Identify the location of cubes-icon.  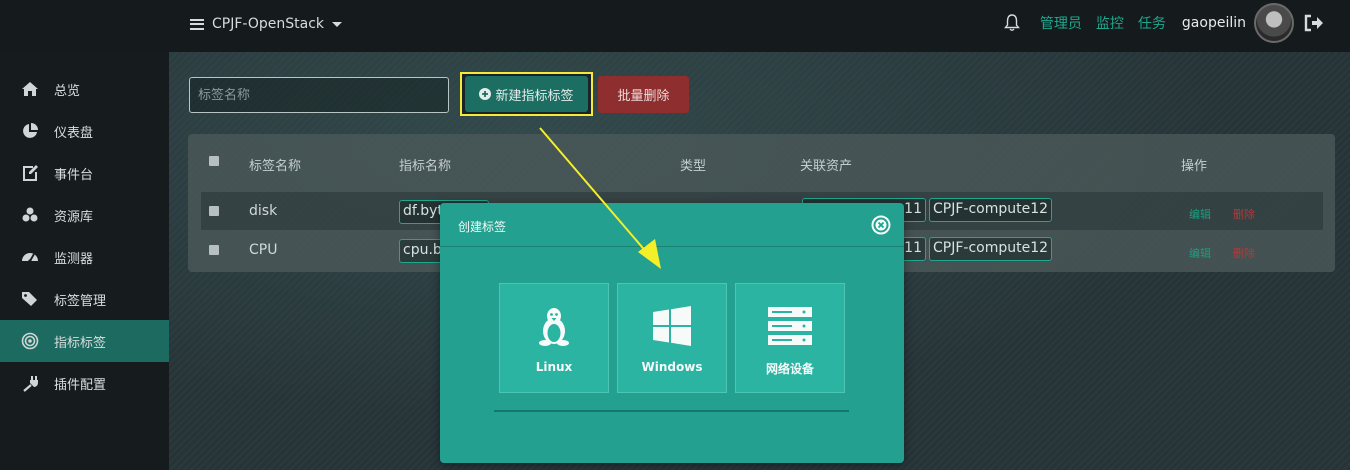
(30, 215).